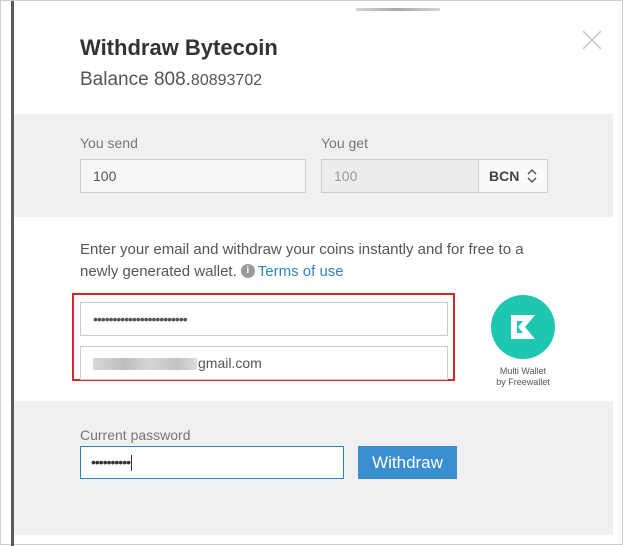 The image size is (623, 546). Describe the element at coordinates (212, 462) in the screenshot. I see `current-password-input: ••••••••••` at that location.